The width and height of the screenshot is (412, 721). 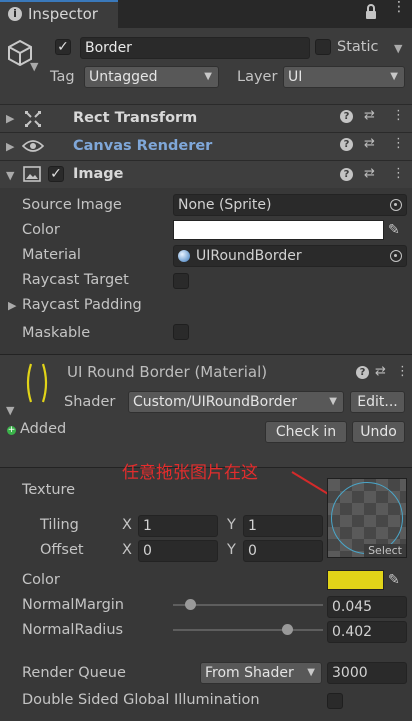 I want to click on shader-value: Custom/UIRoundBorder, so click(x=215, y=402).